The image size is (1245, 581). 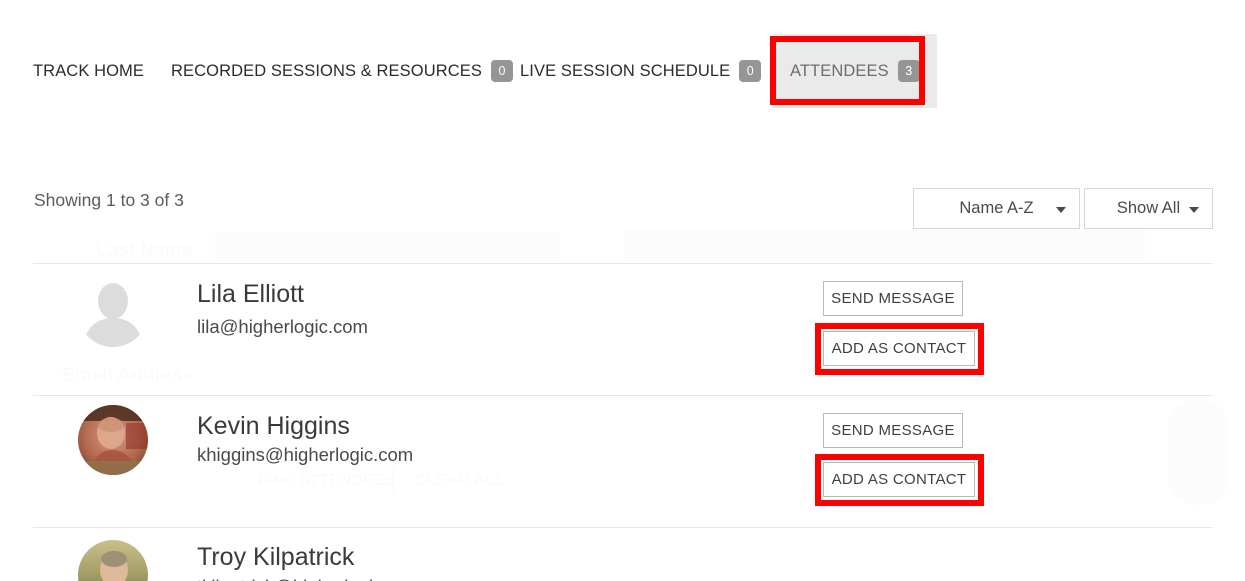 I want to click on placeholder-avatar-icon, so click(x=113, y=312).